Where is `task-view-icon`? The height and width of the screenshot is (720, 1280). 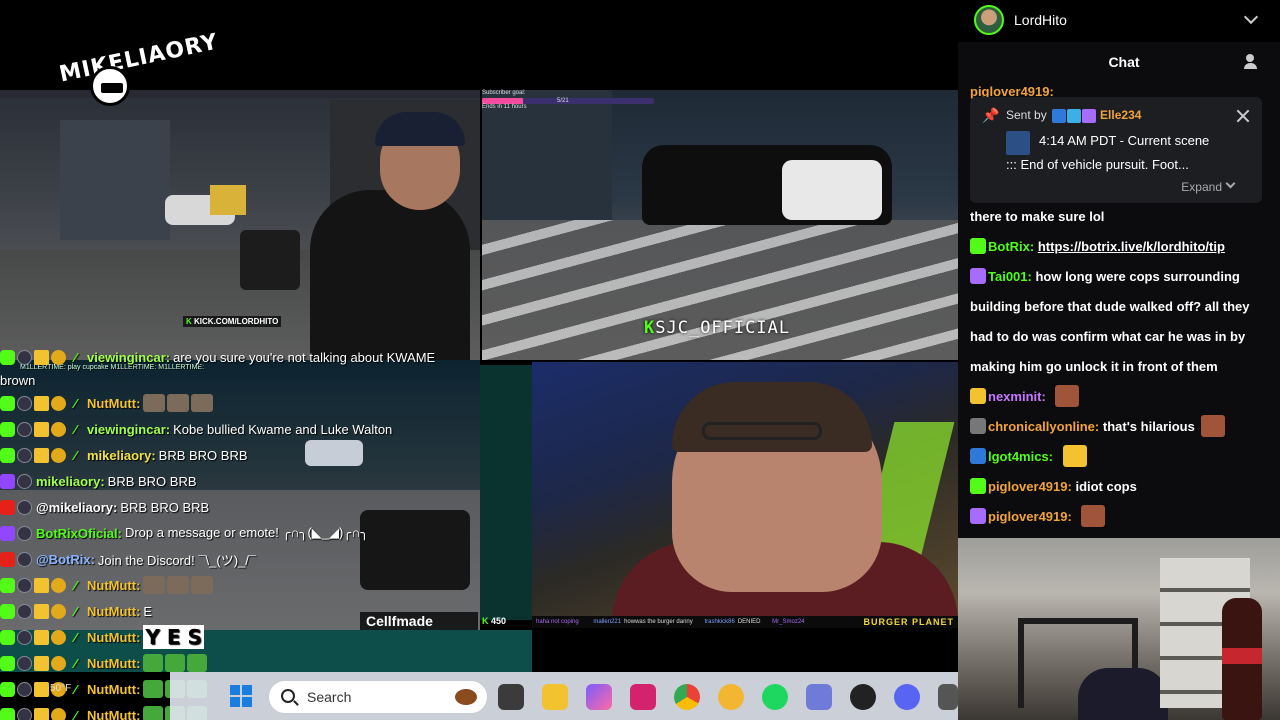 task-view-icon is located at coordinates (511, 697).